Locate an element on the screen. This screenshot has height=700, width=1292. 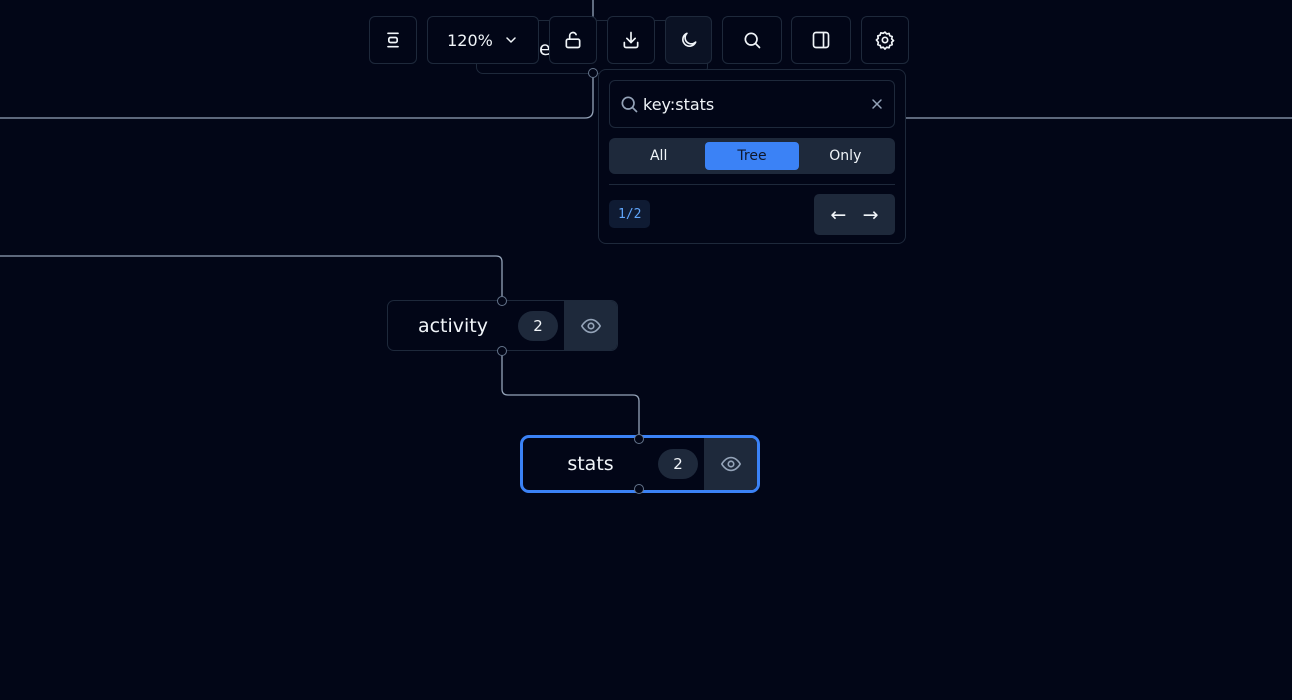
lock-toggle-button is located at coordinates (573, 40).